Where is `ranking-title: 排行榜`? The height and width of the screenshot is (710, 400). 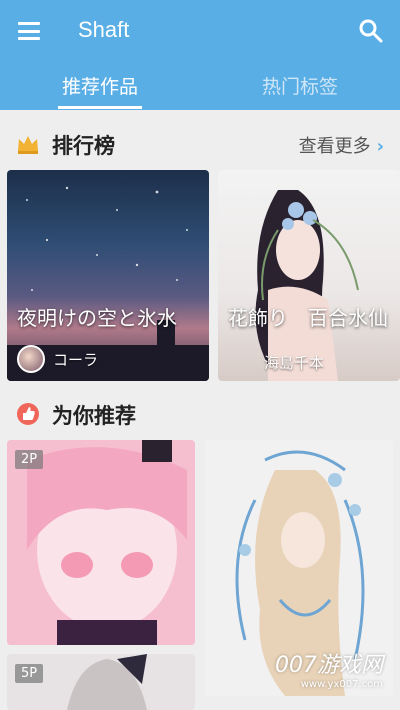 ranking-title: 排行榜 is located at coordinates (83, 146).